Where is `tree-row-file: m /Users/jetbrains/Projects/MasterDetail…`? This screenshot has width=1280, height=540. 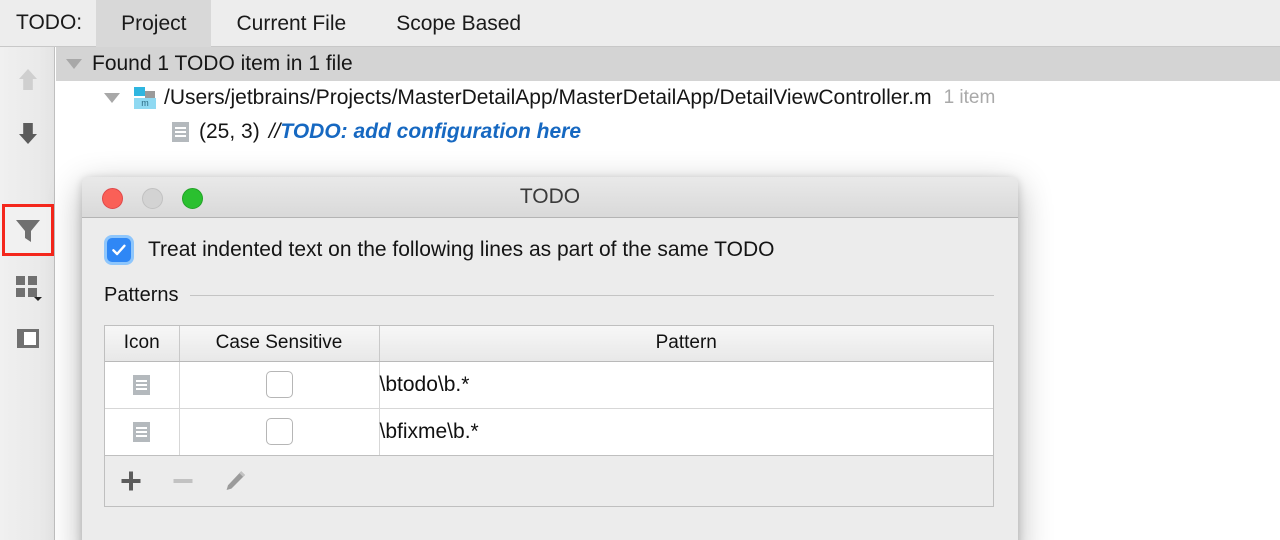
tree-row-file: m /Users/jetbrains/Projects/MasterDetail… is located at coordinates (668, 98).